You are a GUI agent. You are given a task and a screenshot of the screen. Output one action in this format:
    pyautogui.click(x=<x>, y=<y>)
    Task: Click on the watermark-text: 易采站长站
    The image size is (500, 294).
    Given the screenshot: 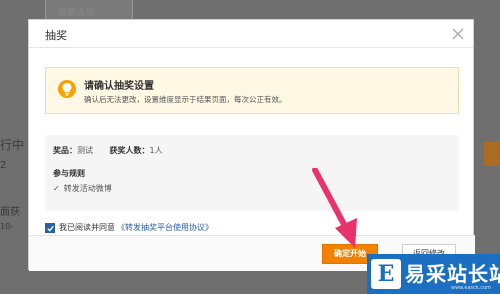 What is the action you would take?
    pyautogui.click(x=452, y=274)
    